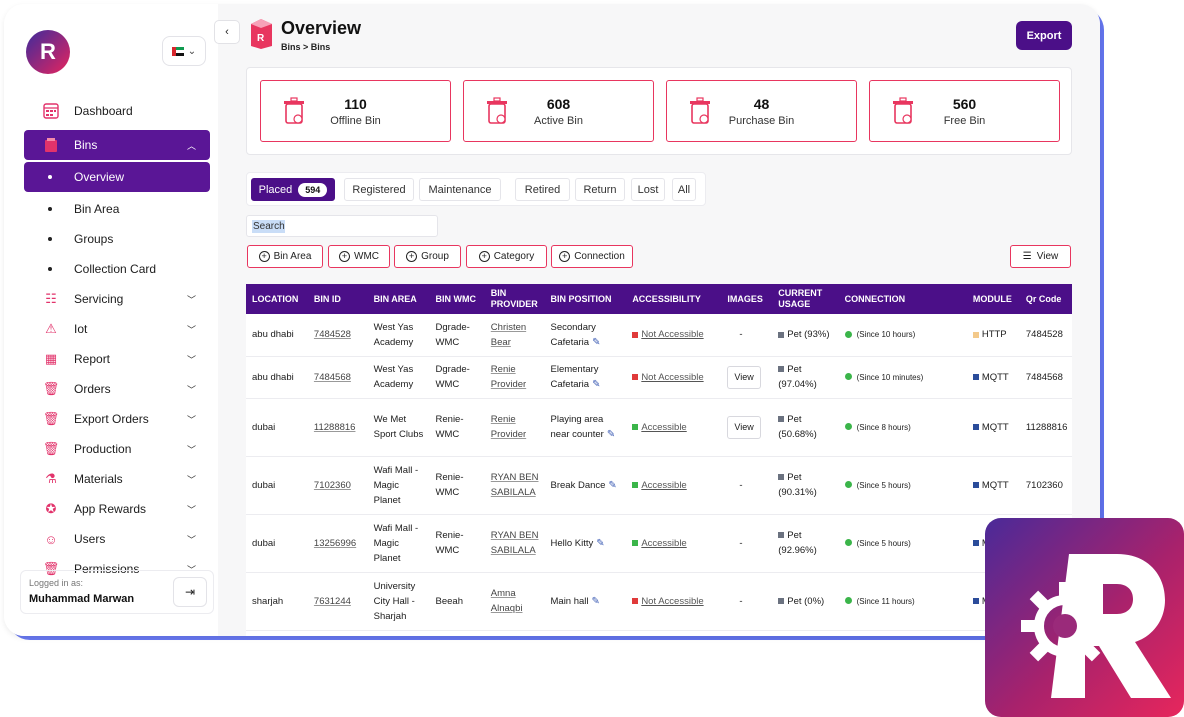 This screenshot has height=717, width=1184. What do you see at coordinates (117, 145) in the screenshot?
I see `sidebar-item-bins: Bins ︿` at bounding box center [117, 145].